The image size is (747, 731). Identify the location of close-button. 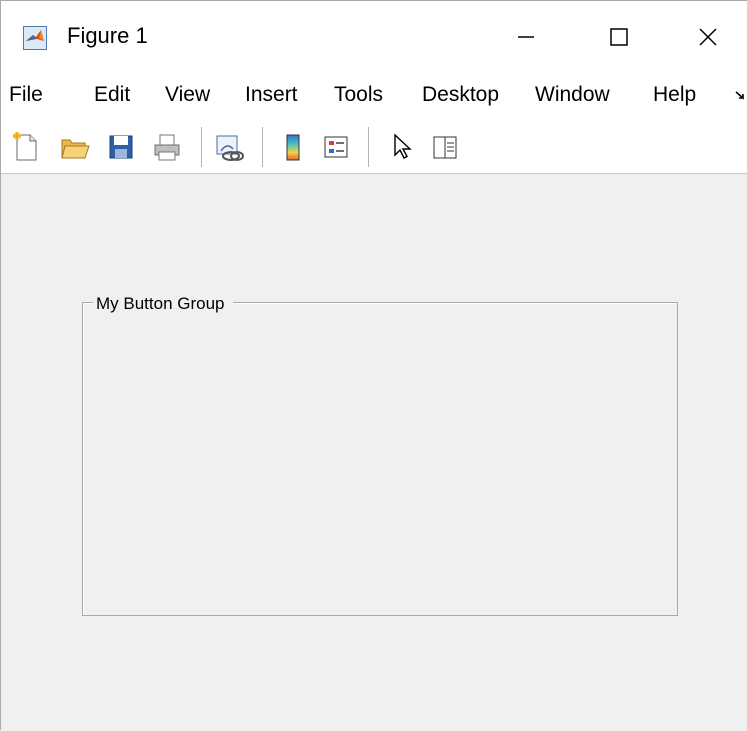
(705, 37).